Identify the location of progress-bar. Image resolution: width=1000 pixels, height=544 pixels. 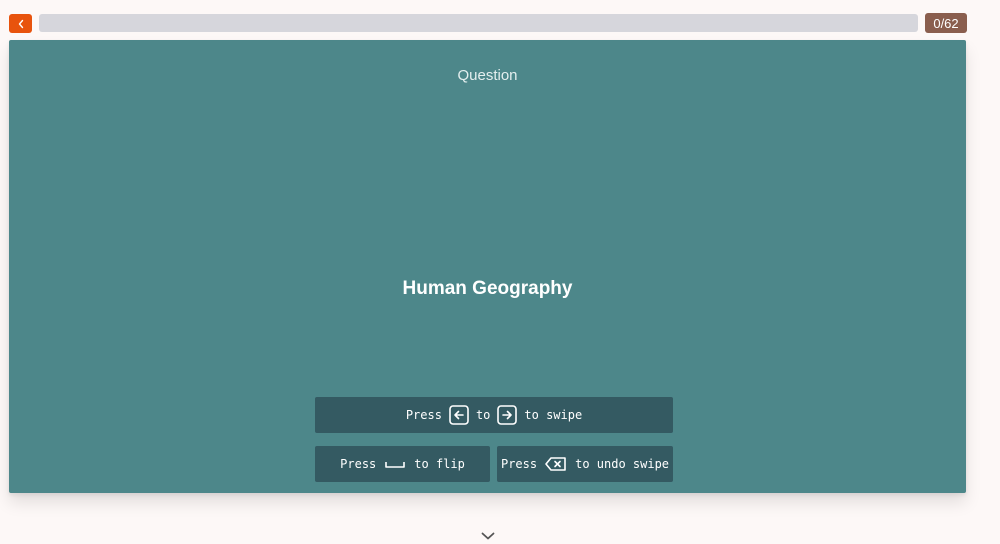
(478, 23).